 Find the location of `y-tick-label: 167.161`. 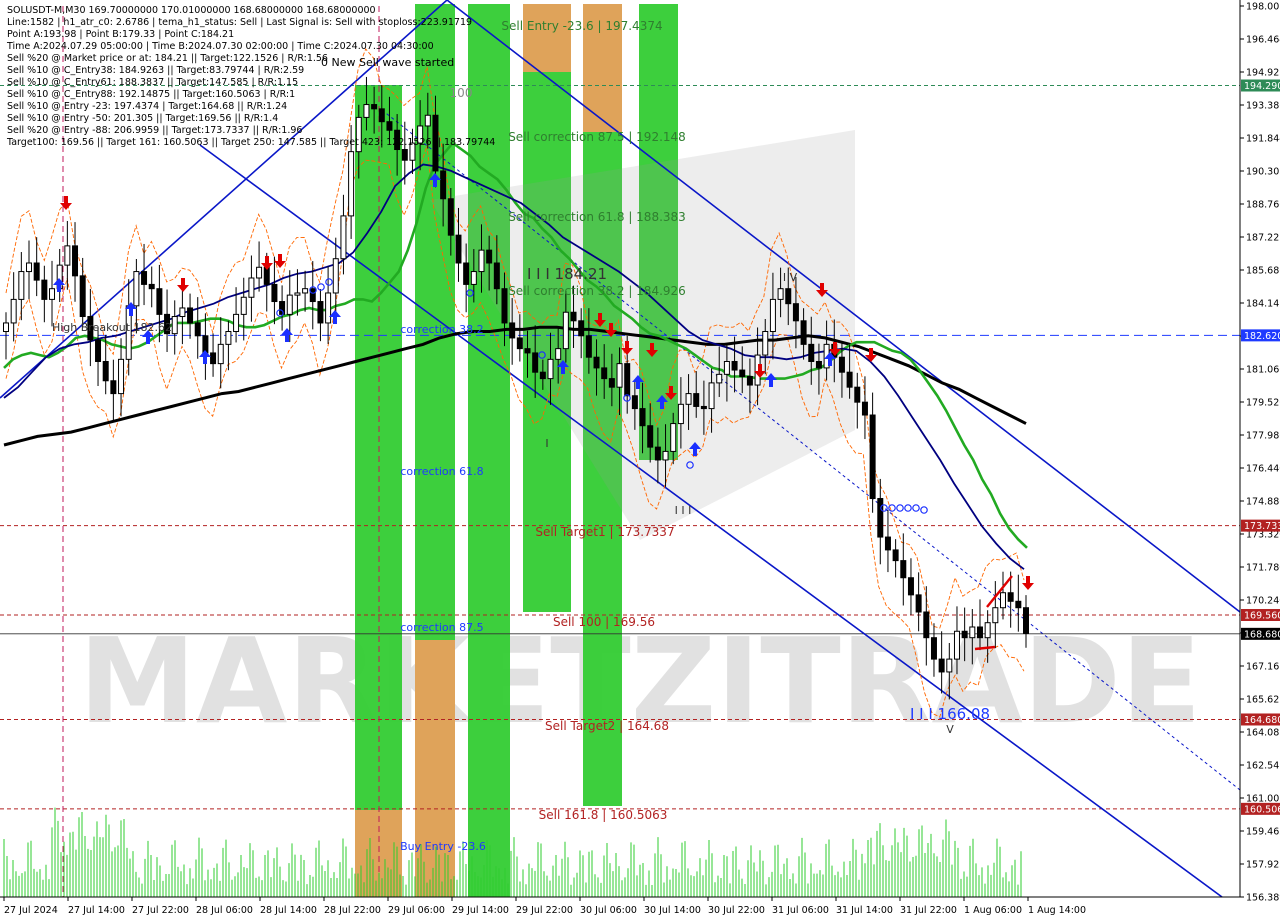

y-tick-label: 167.161 is located at coordinates (1263, 667).